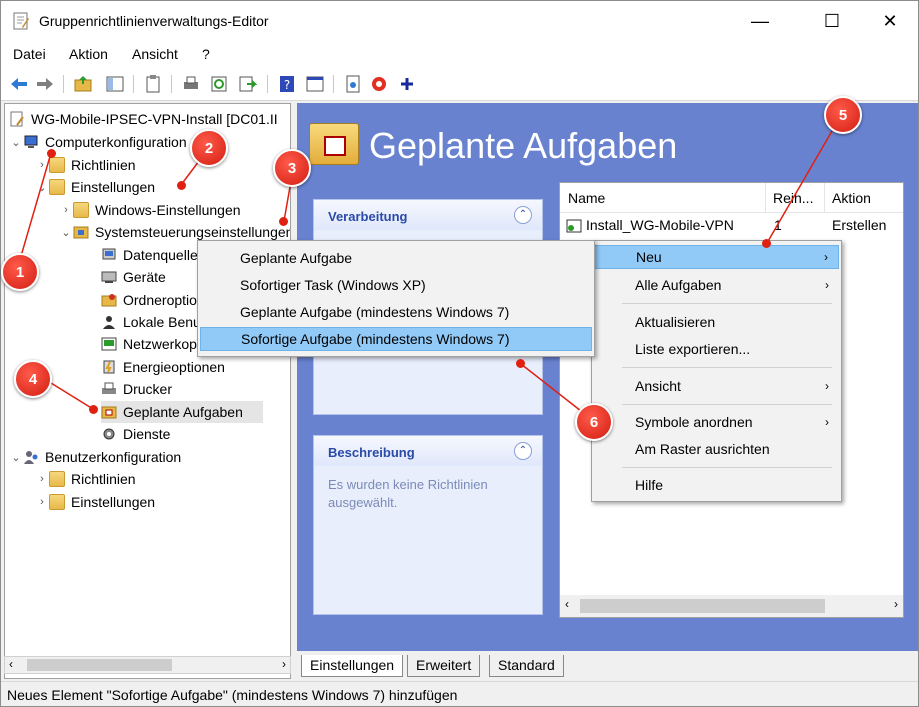 The height and width of the screenshot is (707, 919). I want to click on submenu-item-geplante-aufgabe: Geplante Aufgabe, so click(396, 258).